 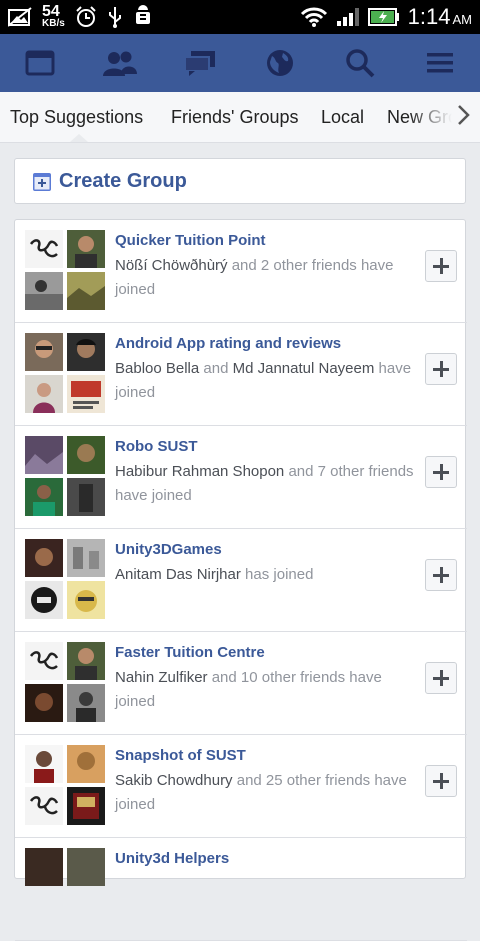 I want to click on net-speed-value: 54, so click(x=51, y=11).